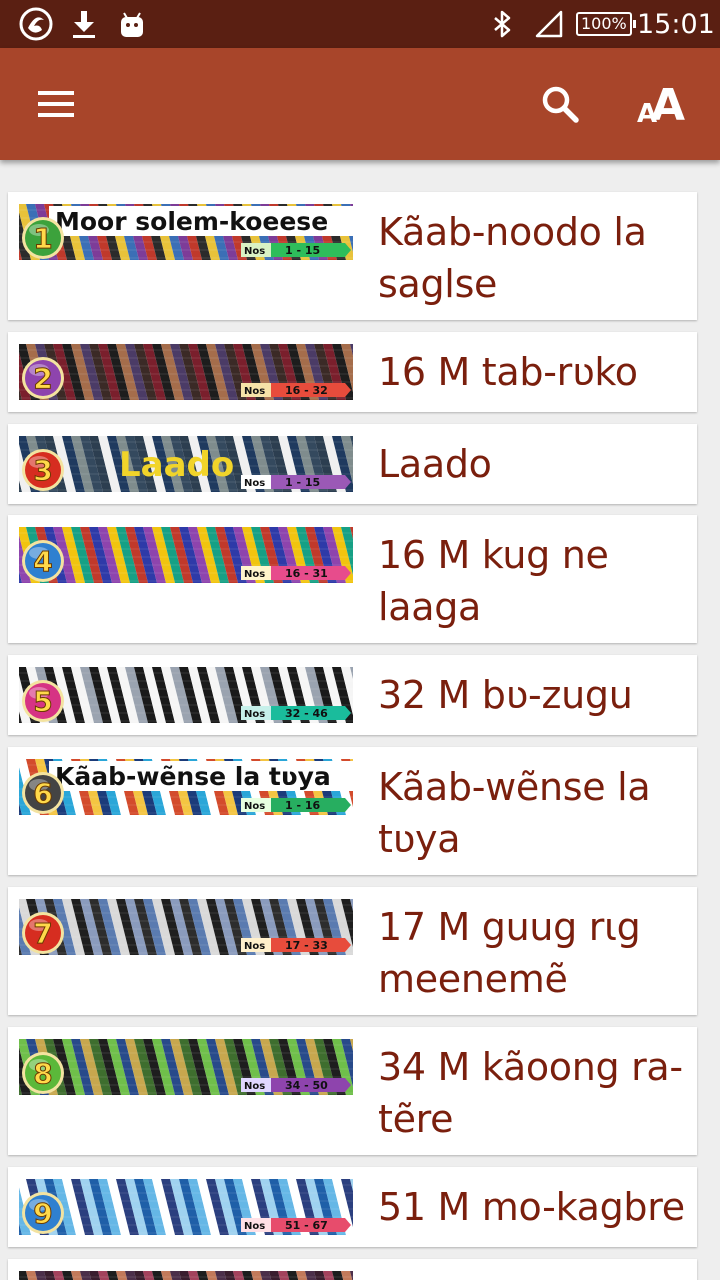  I want to click on font-size-button: A A, so click(664, 104).